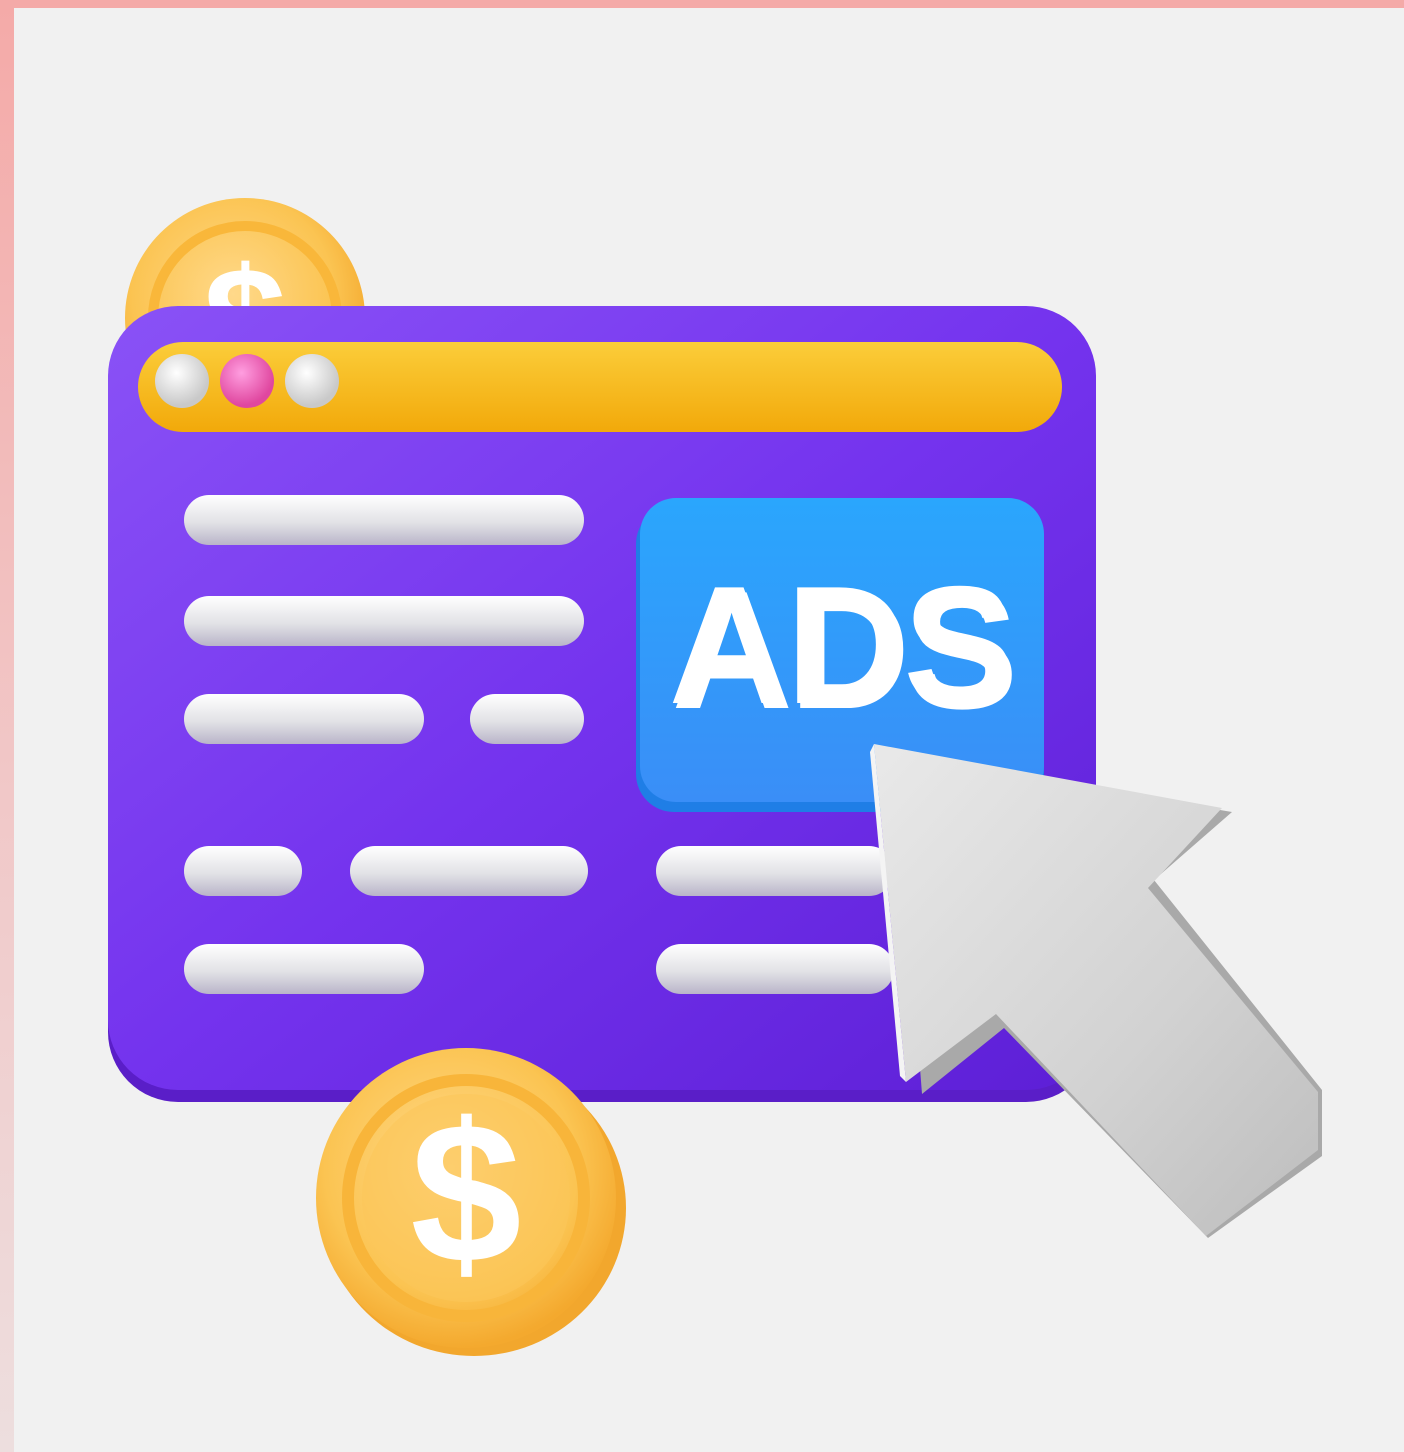 The image size is (1404, 1452). What do you see at coordinates (1096, 991) in the screenshot?
I see `cursor-arrow-icon` at bounding box center [1096, 991].